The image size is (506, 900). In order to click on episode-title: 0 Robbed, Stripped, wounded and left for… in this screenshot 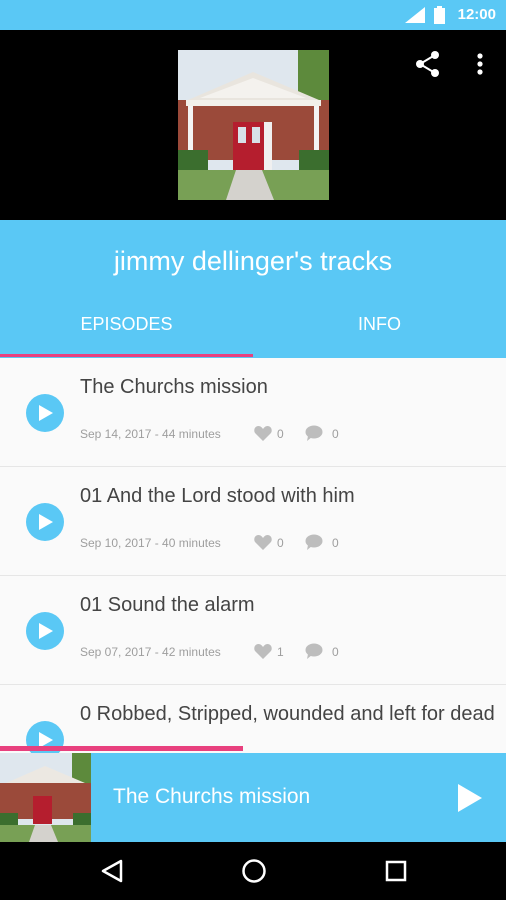, I will do `click(287, 714)`.